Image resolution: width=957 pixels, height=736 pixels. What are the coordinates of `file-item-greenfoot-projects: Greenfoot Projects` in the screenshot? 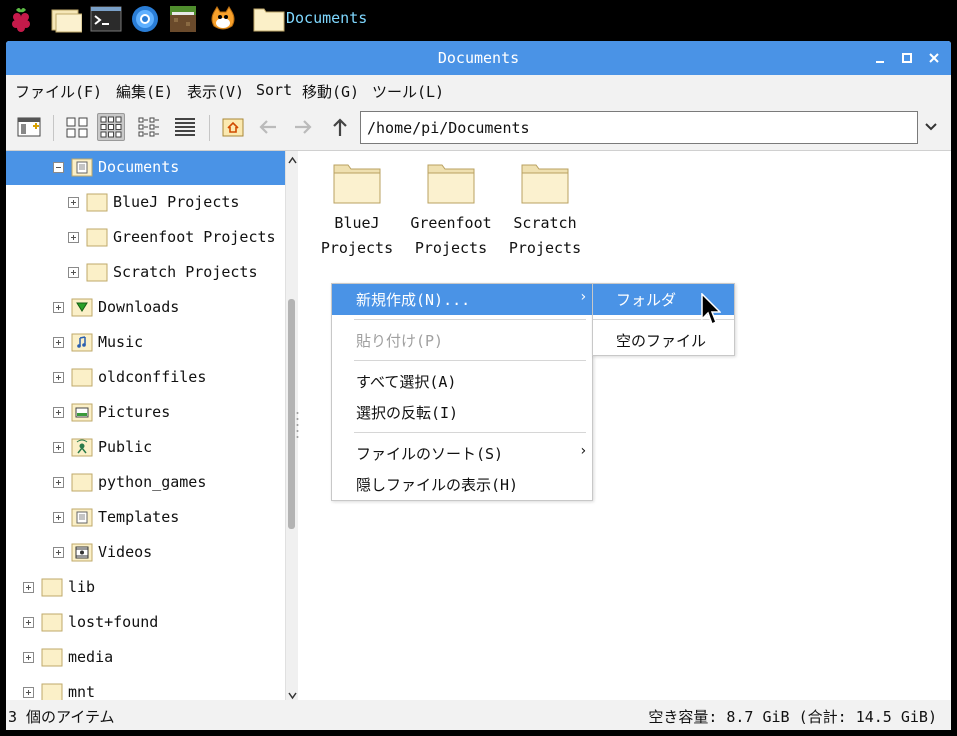 It's located at (451, 209).